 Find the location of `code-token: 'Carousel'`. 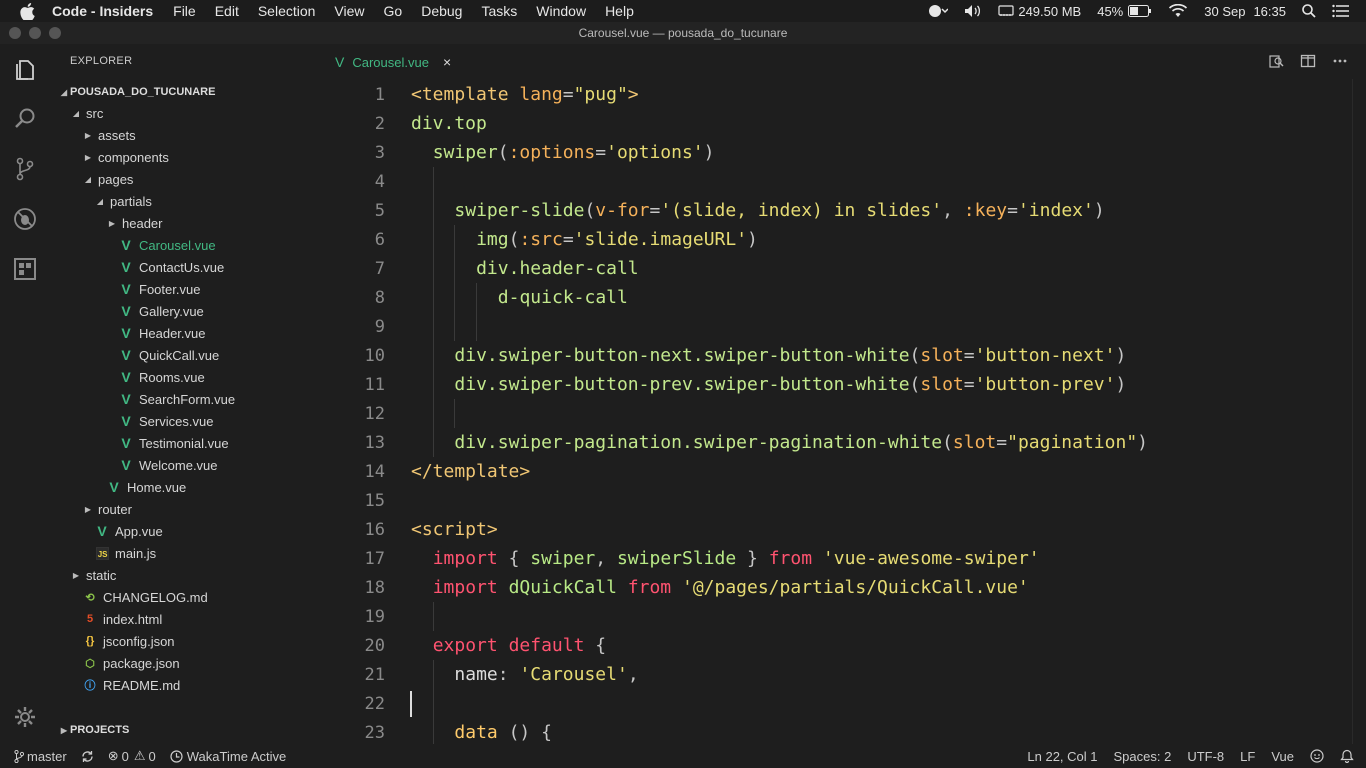

code-token: 'Carousel' is located at coordinates (573, 674).